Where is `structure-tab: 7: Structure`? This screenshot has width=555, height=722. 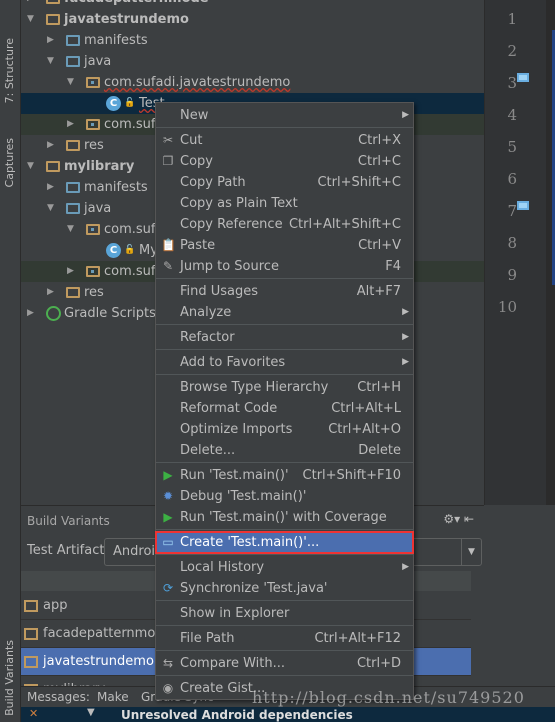 structure-tab: 7: Structure is located at coordinates (9, 70).